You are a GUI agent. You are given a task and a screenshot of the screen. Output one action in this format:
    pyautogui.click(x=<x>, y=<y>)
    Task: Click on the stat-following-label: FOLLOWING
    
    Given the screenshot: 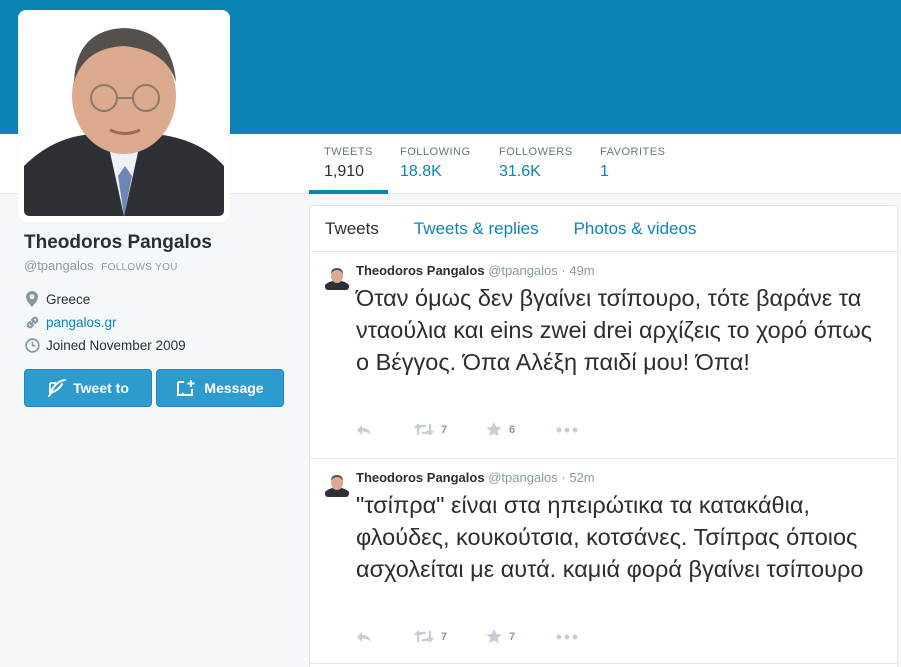 What is the action you would take?
    pyautogui.click(x=435, y=152)
    